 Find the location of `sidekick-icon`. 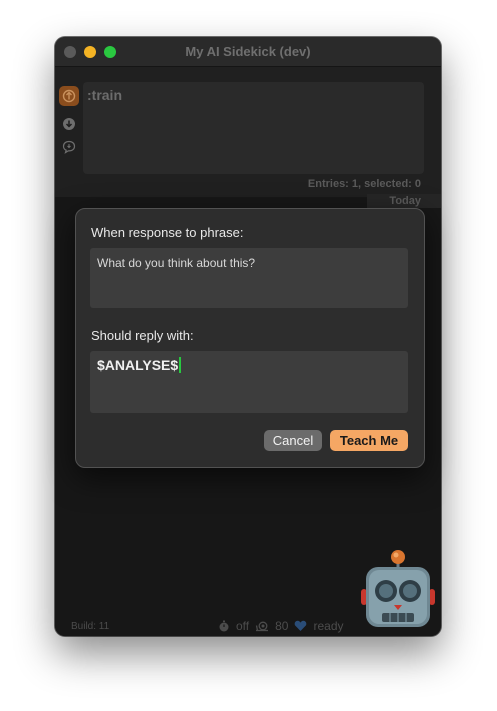

sidekick-icon is located at coordinates (69, 96).